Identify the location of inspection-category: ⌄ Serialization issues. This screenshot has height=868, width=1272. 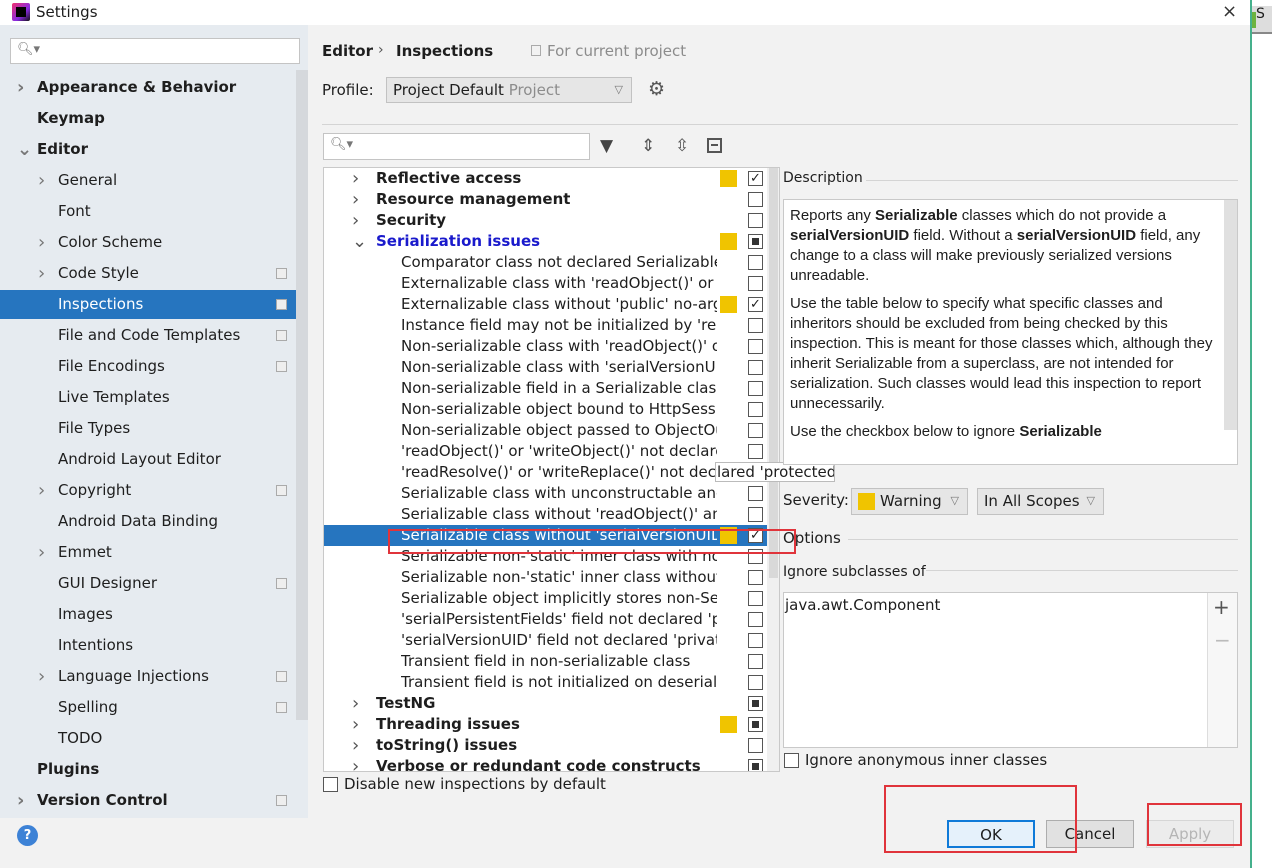
(545, 241).